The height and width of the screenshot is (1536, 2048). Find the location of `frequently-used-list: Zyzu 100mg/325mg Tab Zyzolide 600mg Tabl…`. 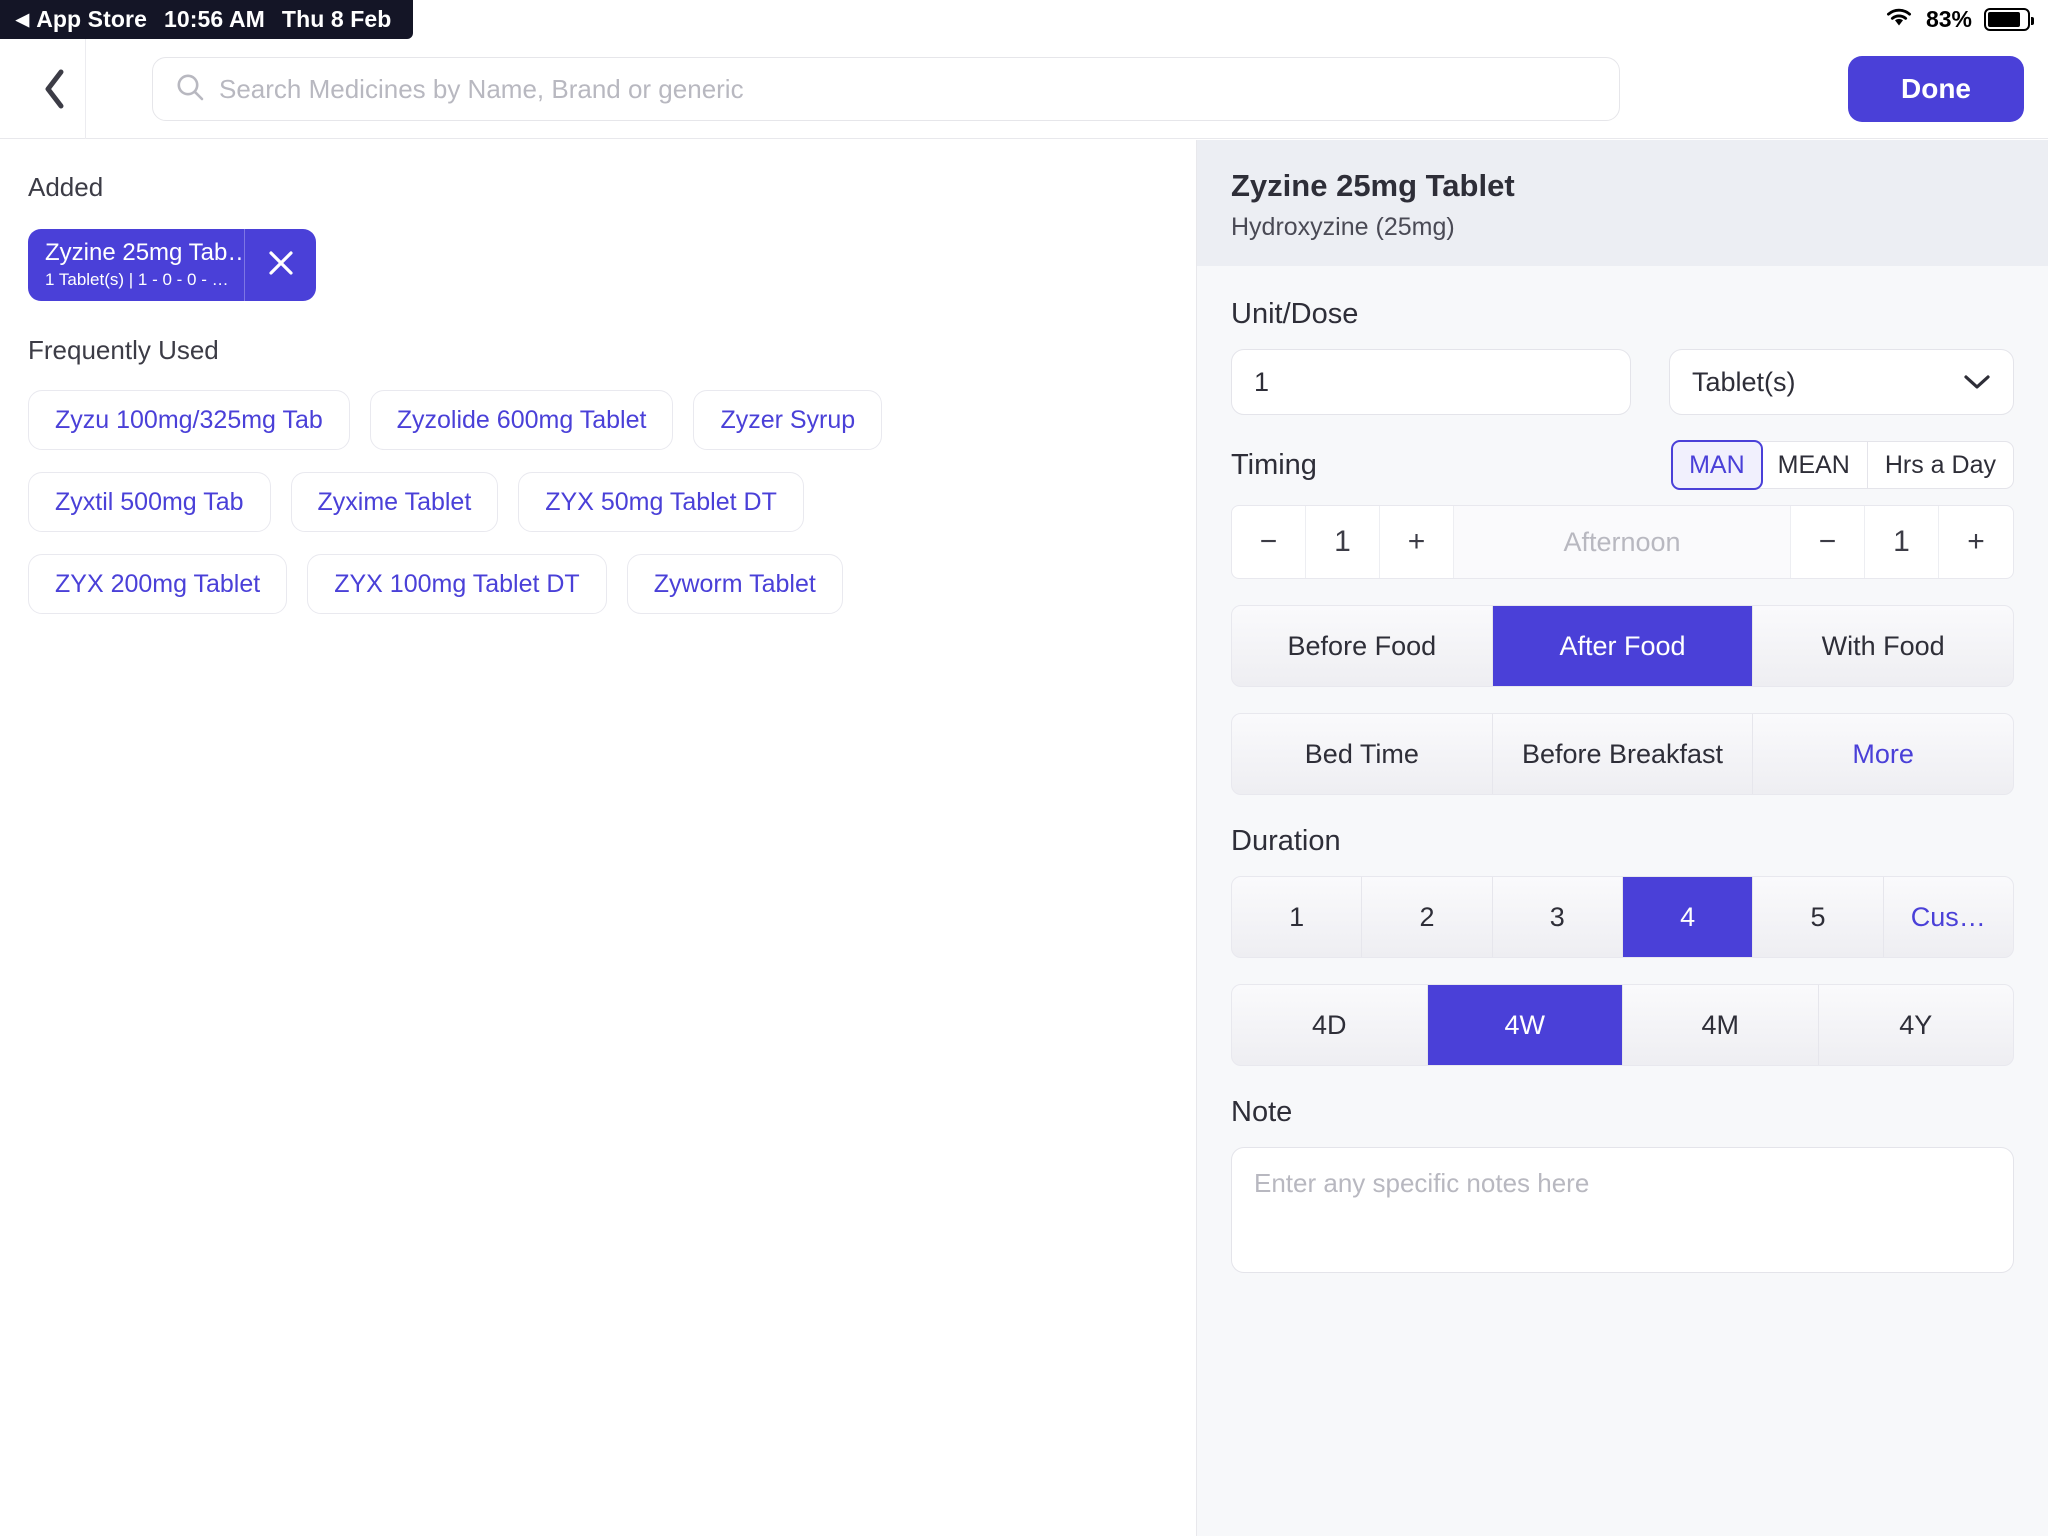

frequently-used-list: Zyzu 100mg/325mg Tab Zyzolide 600mg Tabl… is located at coordinates (598, 502).